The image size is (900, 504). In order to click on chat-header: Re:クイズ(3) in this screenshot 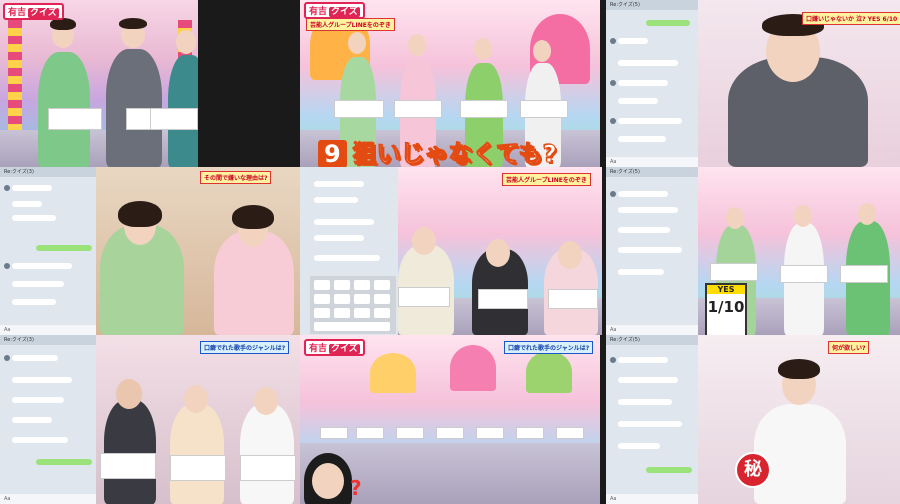, I will do `click(48, 172)`.